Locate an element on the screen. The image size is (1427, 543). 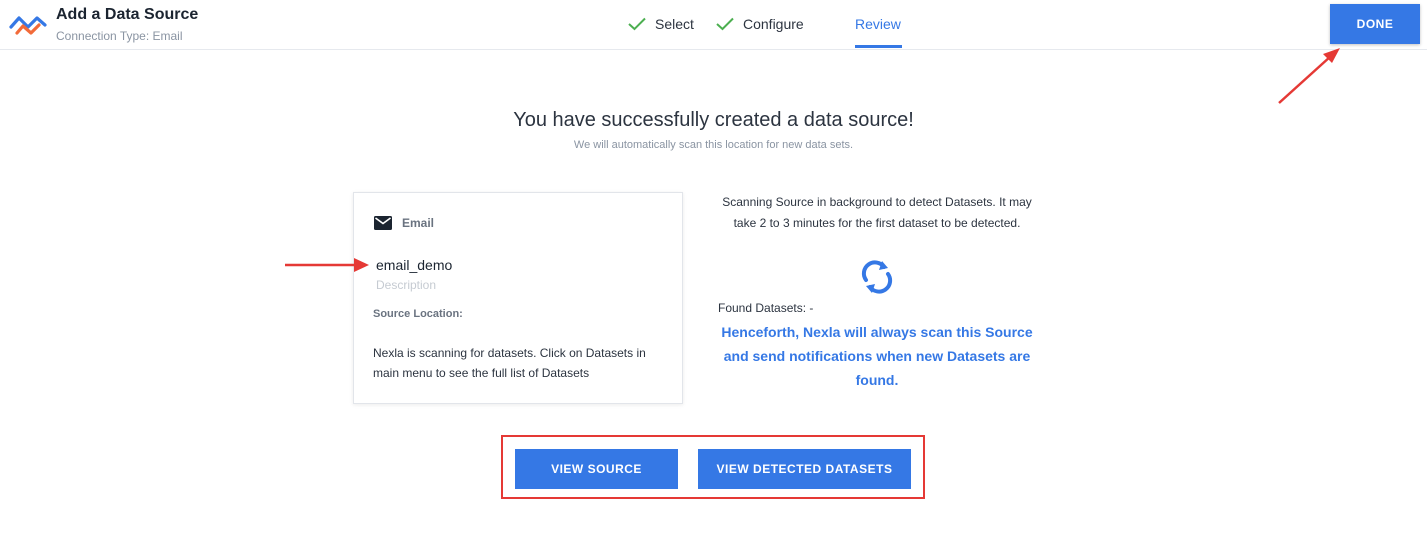
step-review: Review is located at coordinates (878, 24).